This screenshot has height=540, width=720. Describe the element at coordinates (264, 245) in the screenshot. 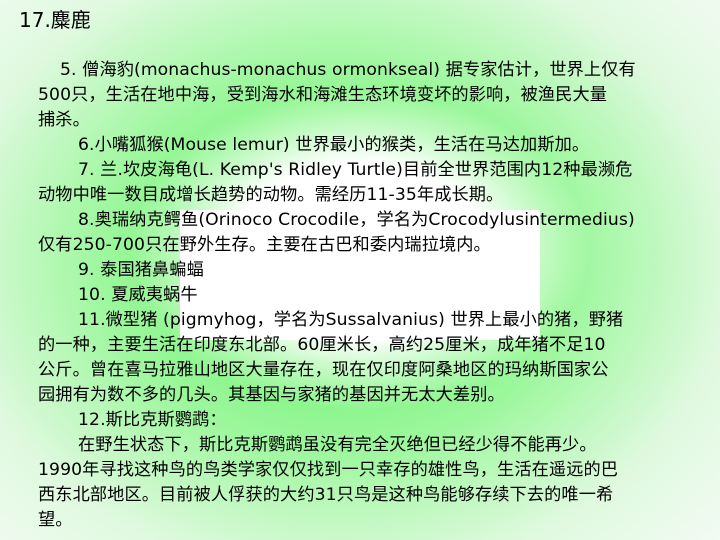

I see `text-line: 仅有250-700只在野外生存。主要在古巴和委内瑞拉境内。` at that location.